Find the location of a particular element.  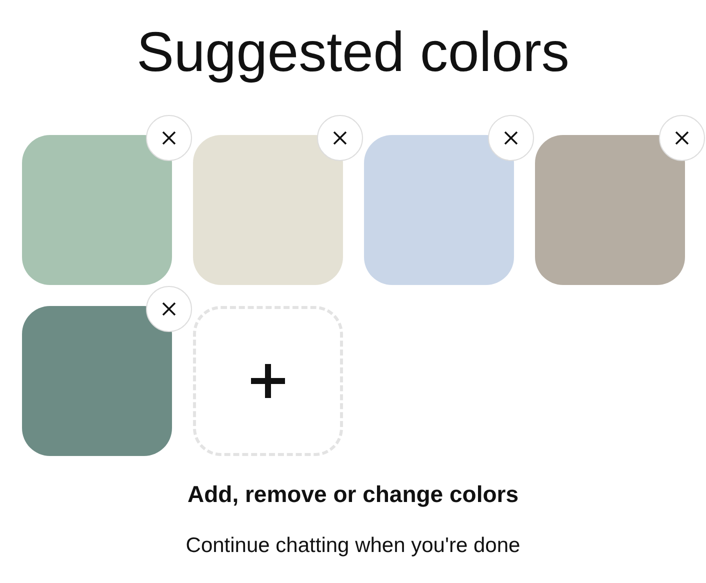

page-title: Suggested colors is located at coordinates (353, 52).